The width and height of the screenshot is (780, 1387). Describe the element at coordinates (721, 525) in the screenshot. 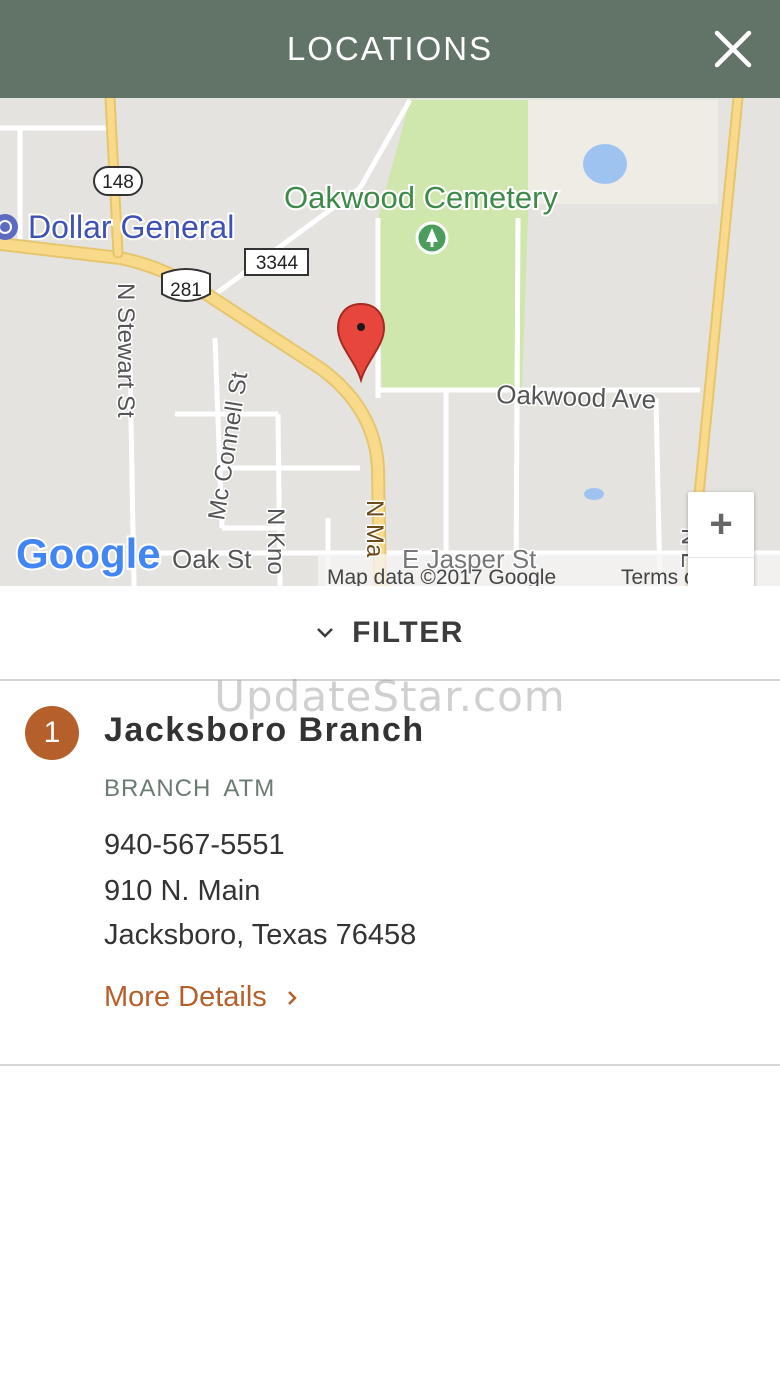

I see `zoom-in-button: +` at that location.